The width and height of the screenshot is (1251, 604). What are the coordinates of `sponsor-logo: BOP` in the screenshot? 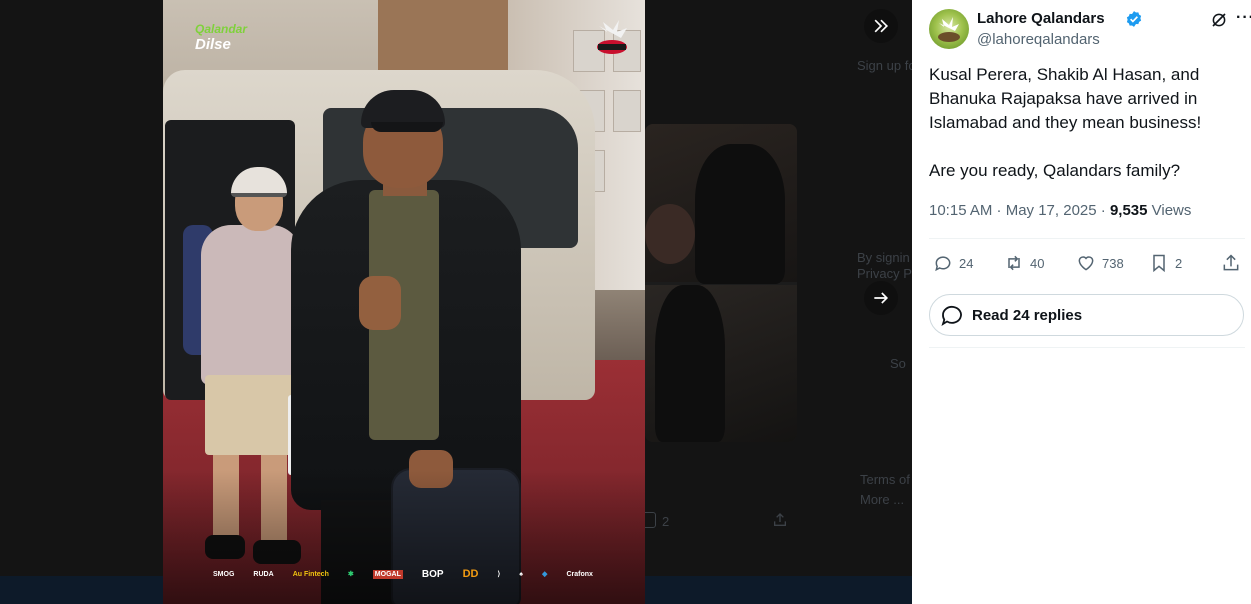 It's located at (432, 574).